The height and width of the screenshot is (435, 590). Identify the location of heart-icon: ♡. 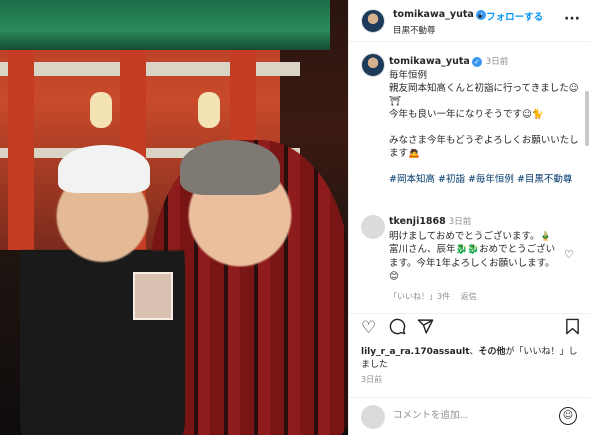
(368, 328).